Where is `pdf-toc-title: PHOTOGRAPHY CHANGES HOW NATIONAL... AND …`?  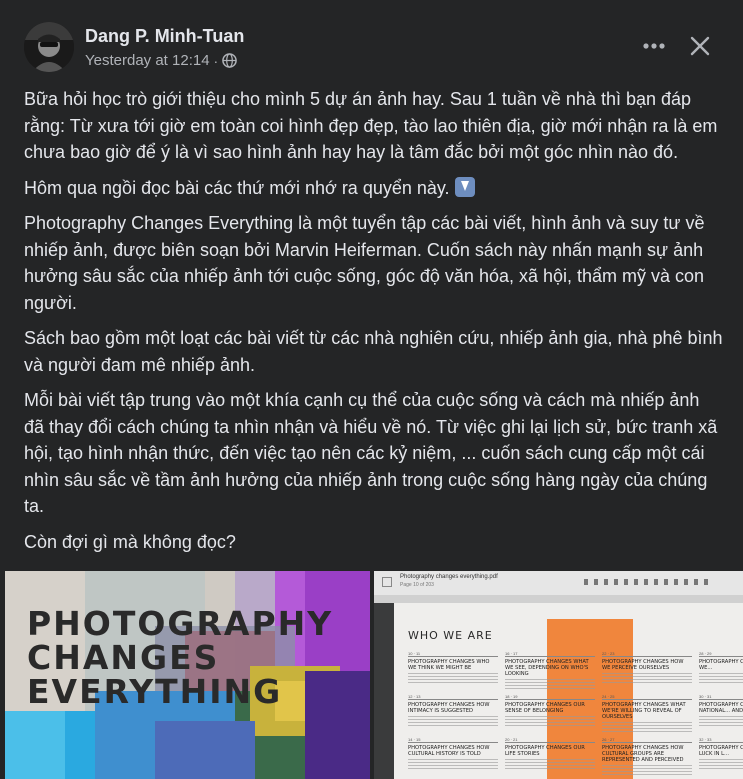 pdf-toc-title: PHOTOGRAPHY CHANGES HOW NATIONAL... AND … is located at coordinates (721, 708).